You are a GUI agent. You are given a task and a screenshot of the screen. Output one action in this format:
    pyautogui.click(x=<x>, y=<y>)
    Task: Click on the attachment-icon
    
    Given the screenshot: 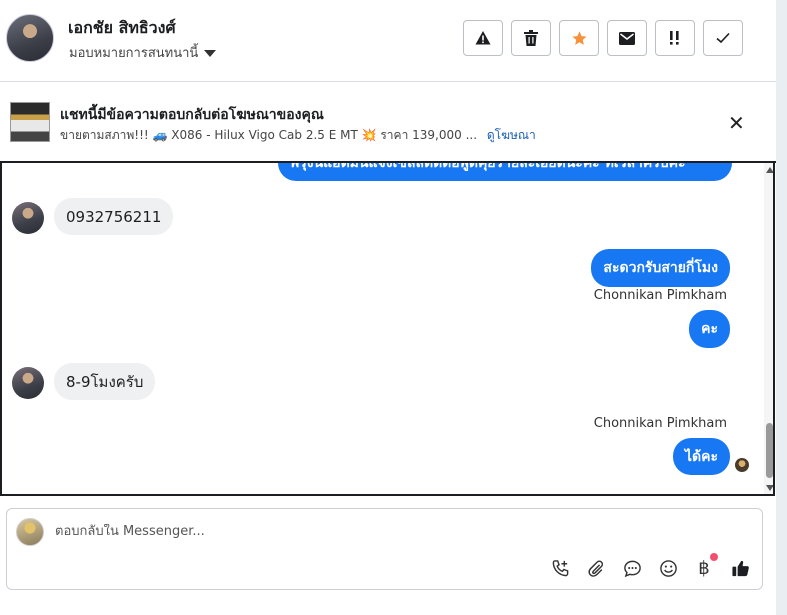 What is the action you would take?
    pyautogui.click(x=596, y=568)
    